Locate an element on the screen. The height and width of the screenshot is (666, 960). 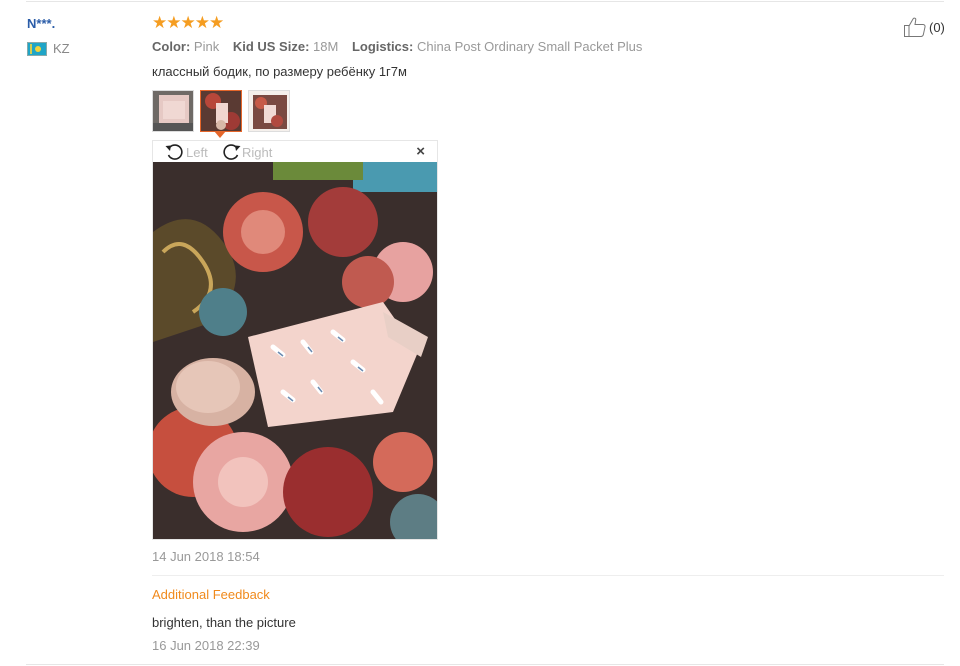
rotate-right-icon is located at coordinates (232, 152).